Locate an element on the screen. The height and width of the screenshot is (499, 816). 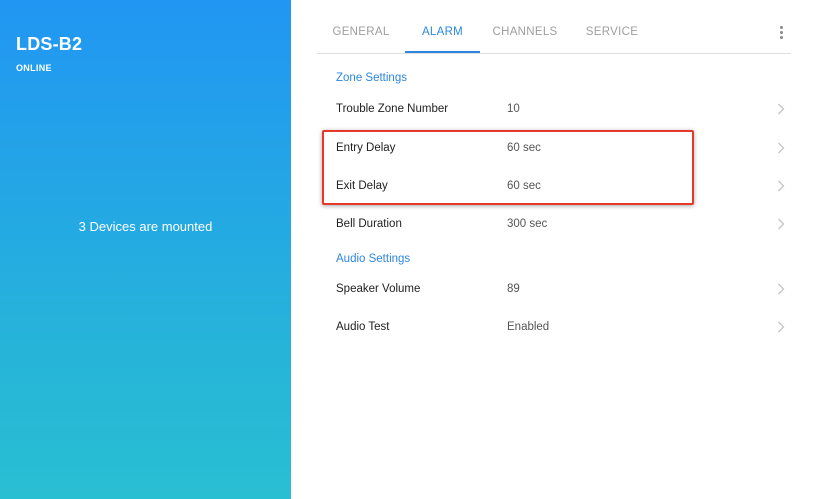
setting-value: 10 is located at coordinates (513, 109).